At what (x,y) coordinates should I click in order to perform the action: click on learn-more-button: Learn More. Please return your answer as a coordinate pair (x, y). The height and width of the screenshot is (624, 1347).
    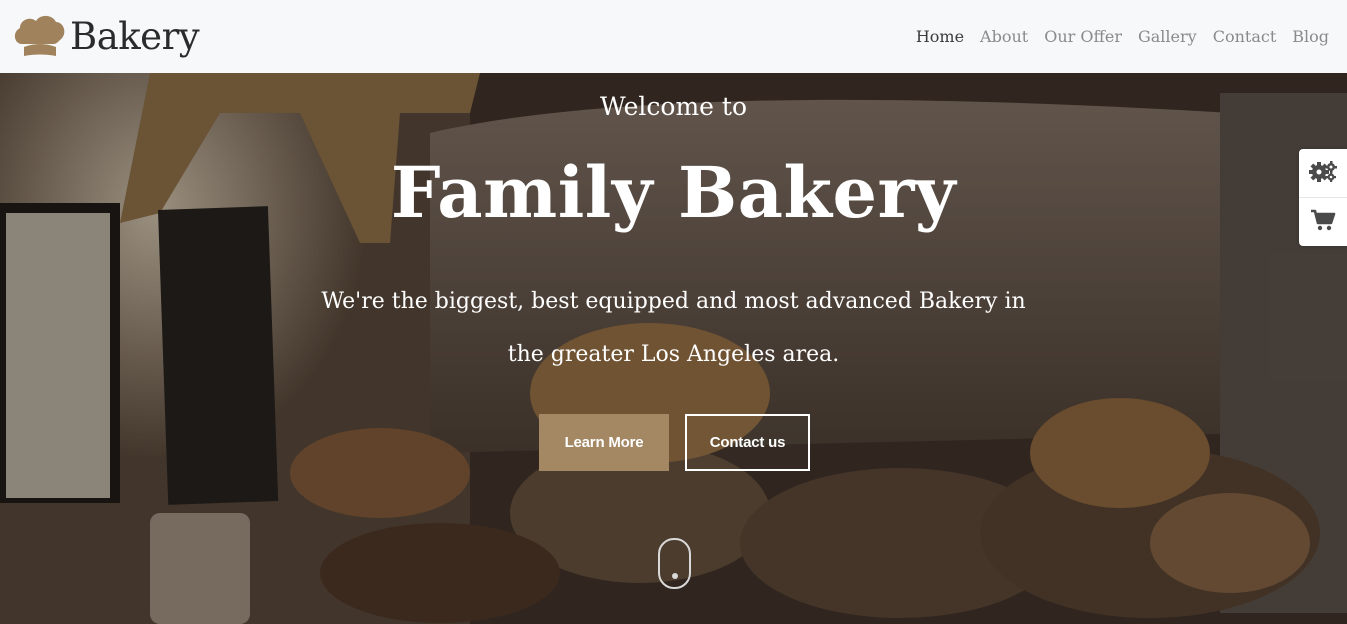
    Looking at the image, I should click on (604, 442).